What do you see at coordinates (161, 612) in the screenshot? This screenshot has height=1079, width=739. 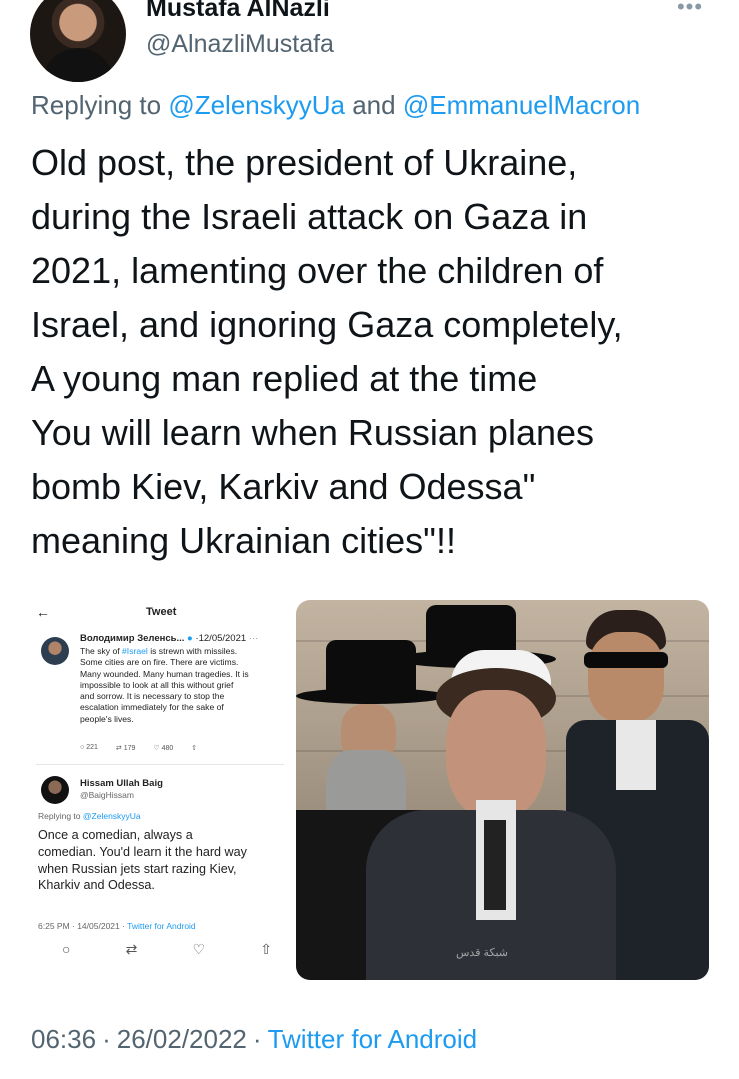 I see `screenshot-title: Tweet` at bounding box center [161, 612].